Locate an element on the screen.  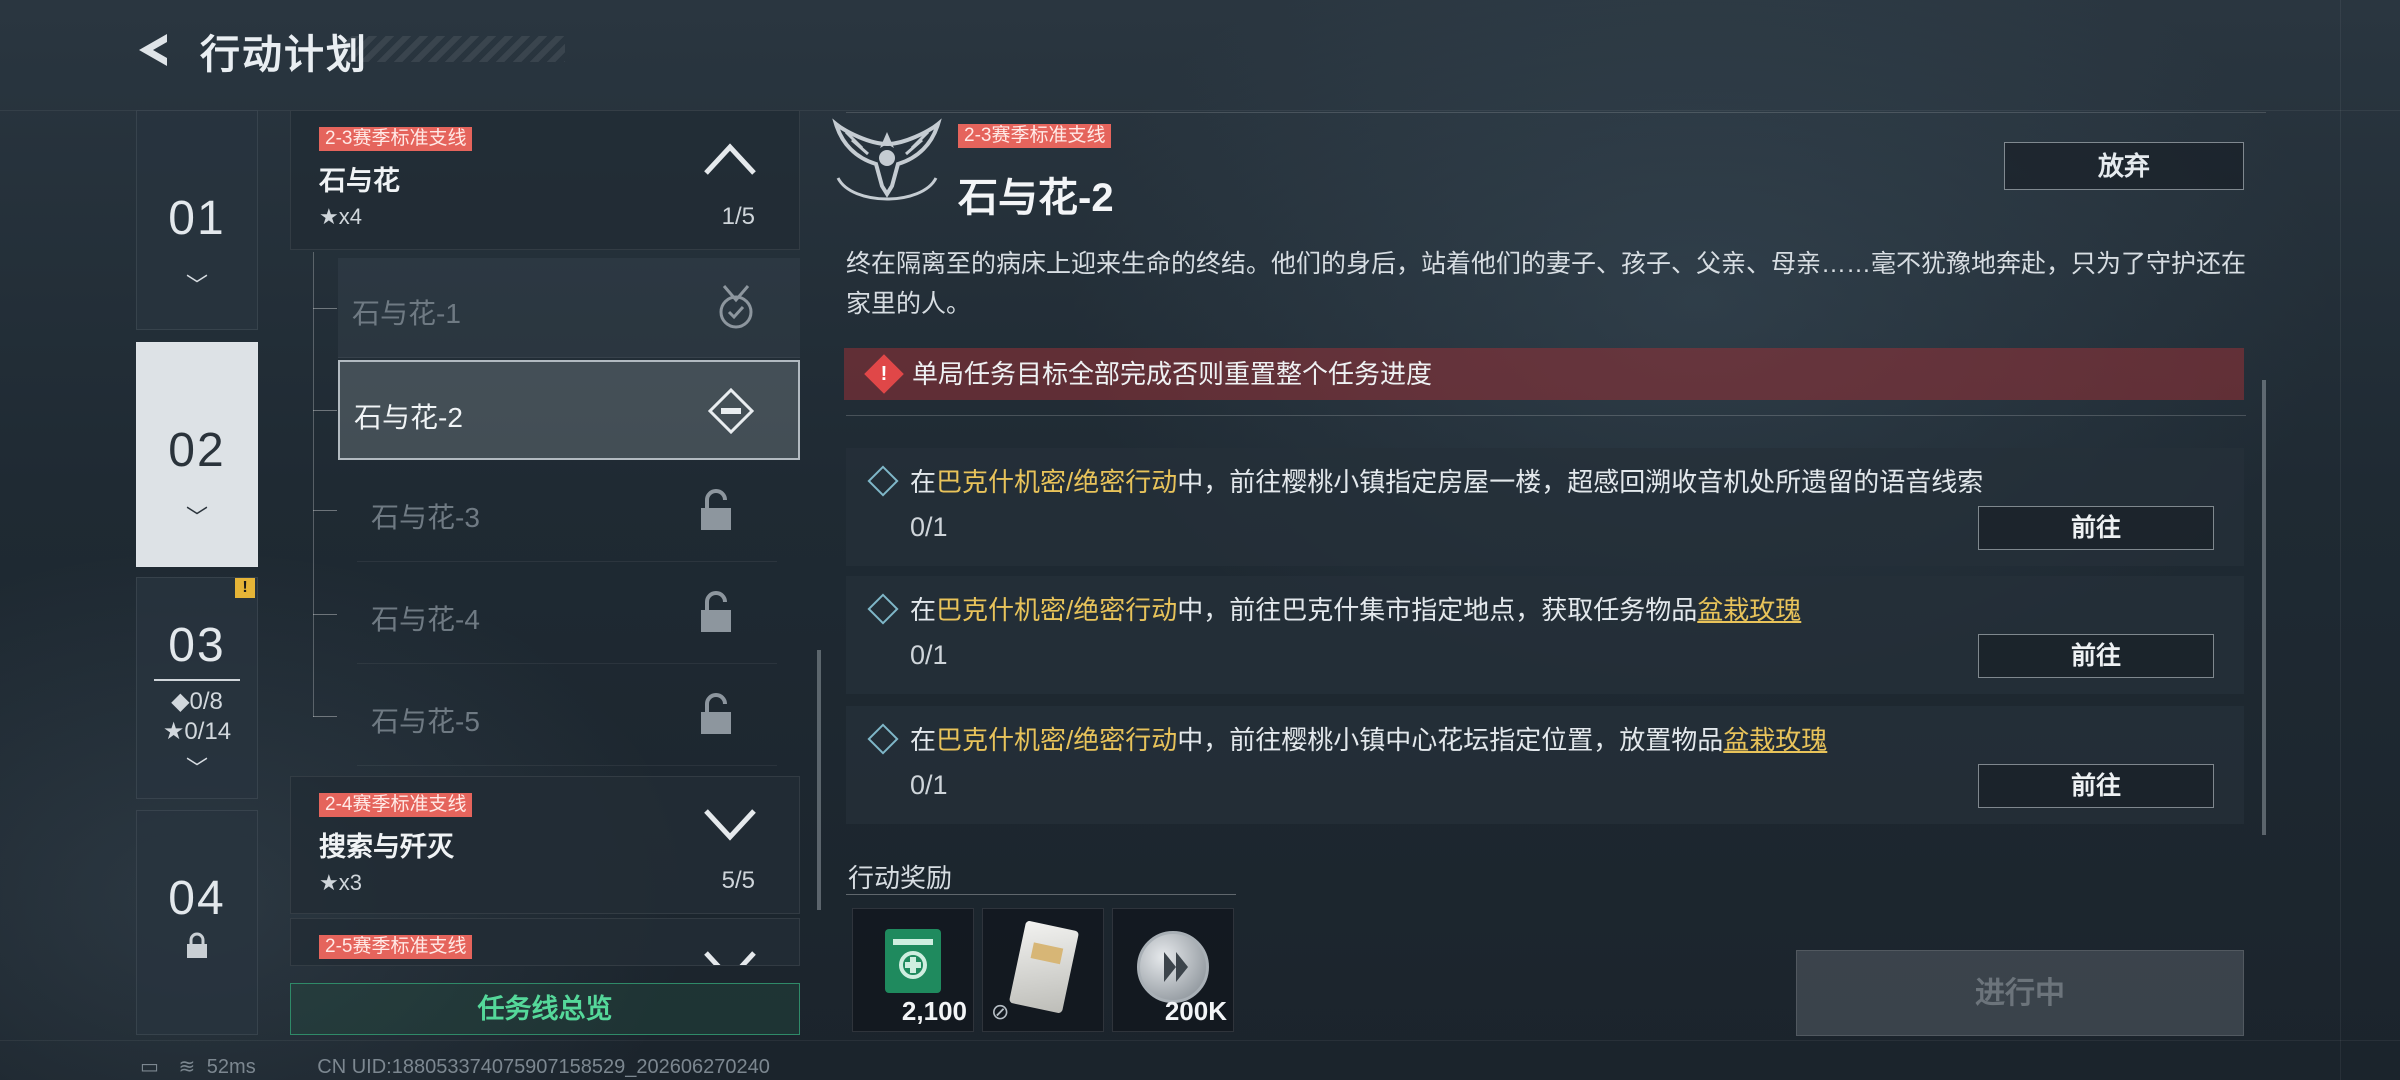
questline-progress: 1/5 is located at coordinates (738, 216).